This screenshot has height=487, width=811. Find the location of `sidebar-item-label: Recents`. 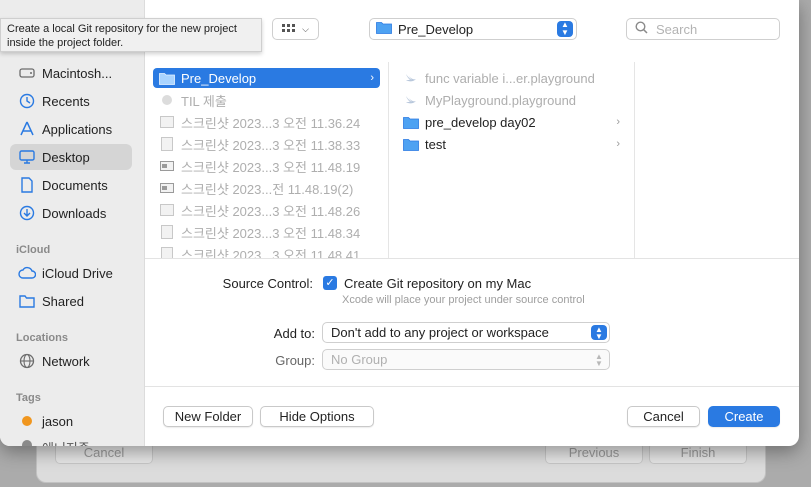

sidebar-item-label: Recents is located at coordinates (66, 101).